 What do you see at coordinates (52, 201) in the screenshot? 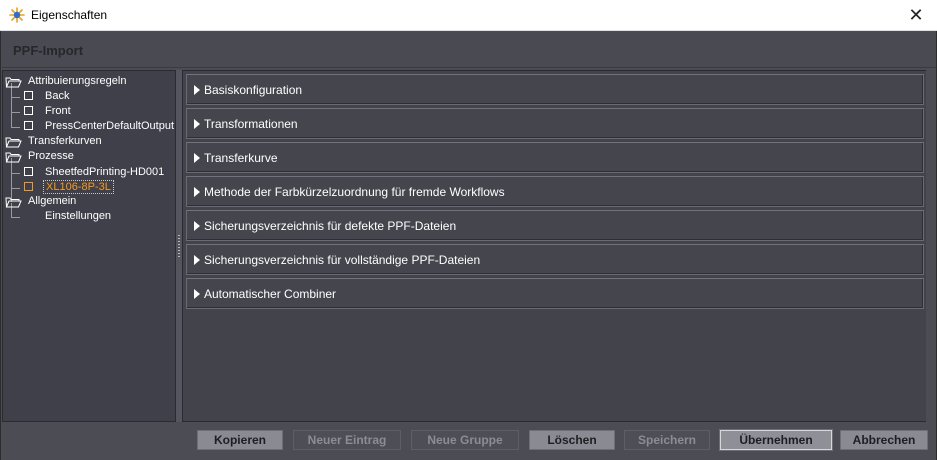
I see `tree-group-label: Allgemein` at bounding box center [52, 201].